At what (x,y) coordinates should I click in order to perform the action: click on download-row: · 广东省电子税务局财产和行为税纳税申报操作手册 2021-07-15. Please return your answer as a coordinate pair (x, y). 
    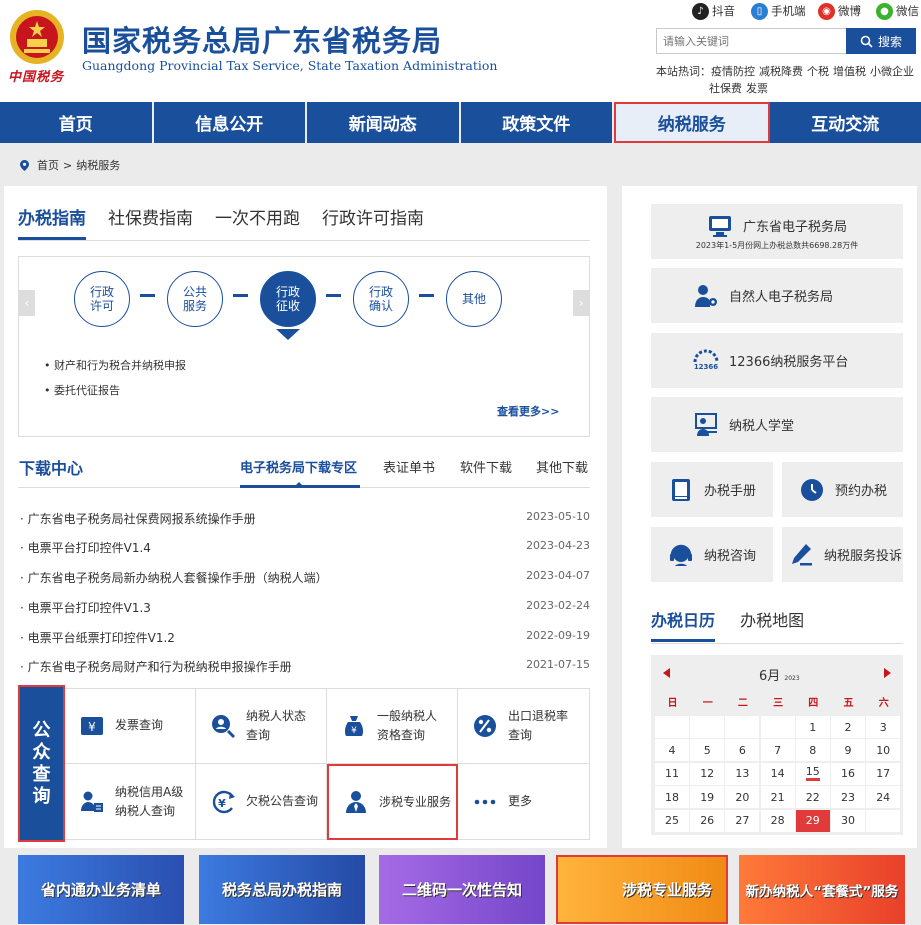
    Looking at the image, I should click on (305, 666).